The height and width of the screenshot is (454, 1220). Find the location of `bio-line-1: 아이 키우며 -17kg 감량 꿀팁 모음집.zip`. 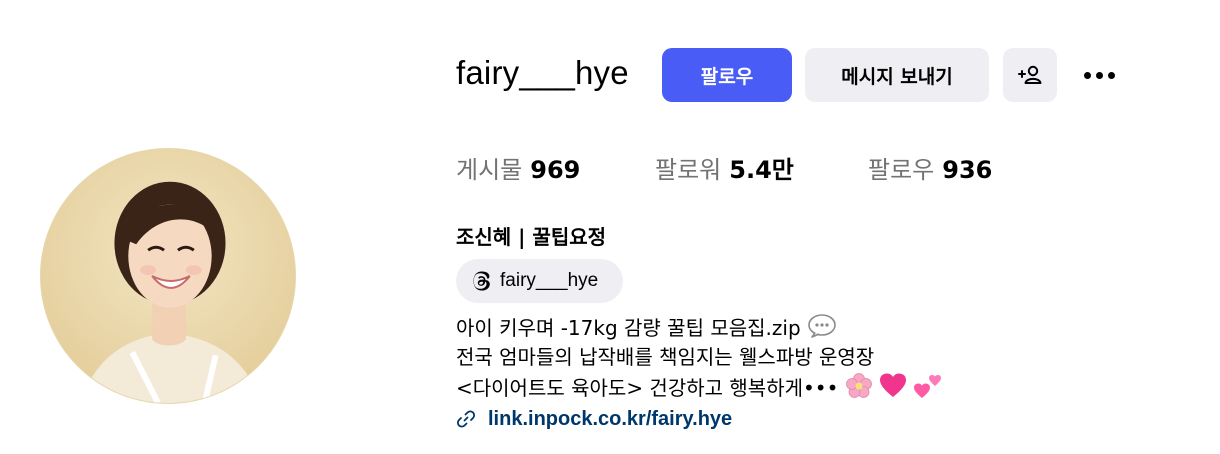

bio-line-1: 아이 키우며 -17kg 감량 꿀팁 모음집.zip is located at coordinates (646, 329).